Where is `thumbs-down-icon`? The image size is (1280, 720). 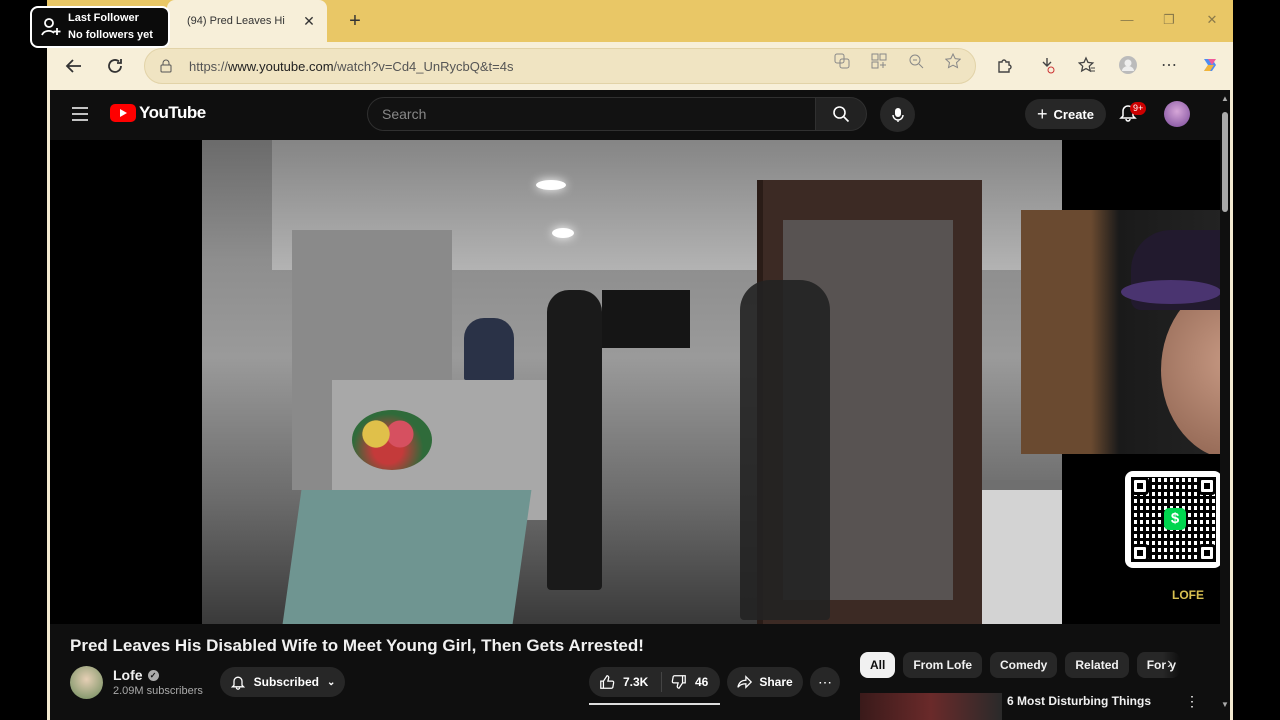
thumbs-down-icon is located at coordinates (678, 682).